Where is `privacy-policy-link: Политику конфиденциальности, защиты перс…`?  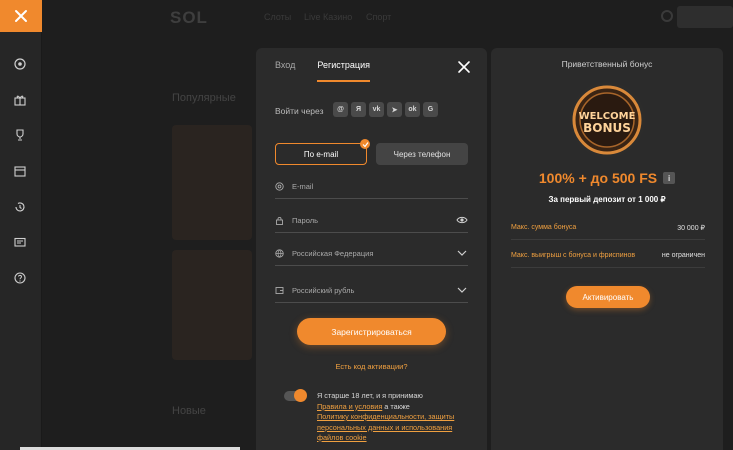
privacy-policy-link: Политику конфиденциальности, защиты перс… is located at coordinates (385, 427).